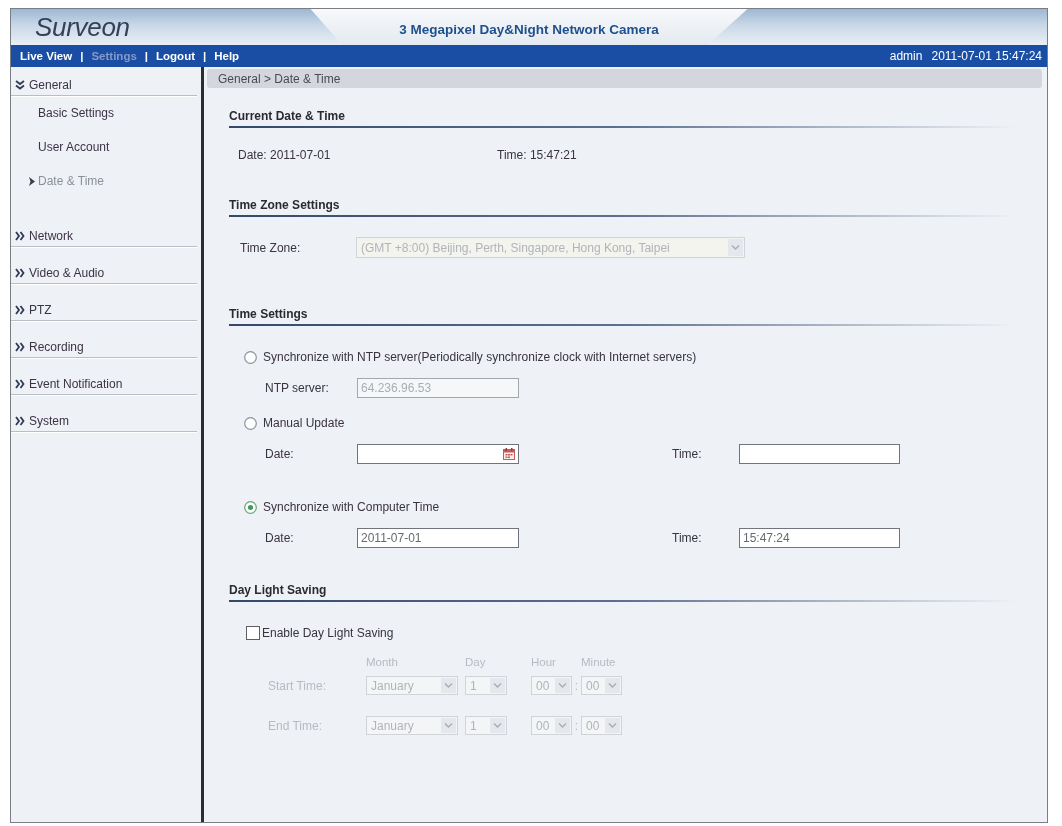 The height and width of the screenshot is (826, 1062). Describe the element at coordinates (104, 413) in the screenshot. I see `sidebar-item: System` at that location.